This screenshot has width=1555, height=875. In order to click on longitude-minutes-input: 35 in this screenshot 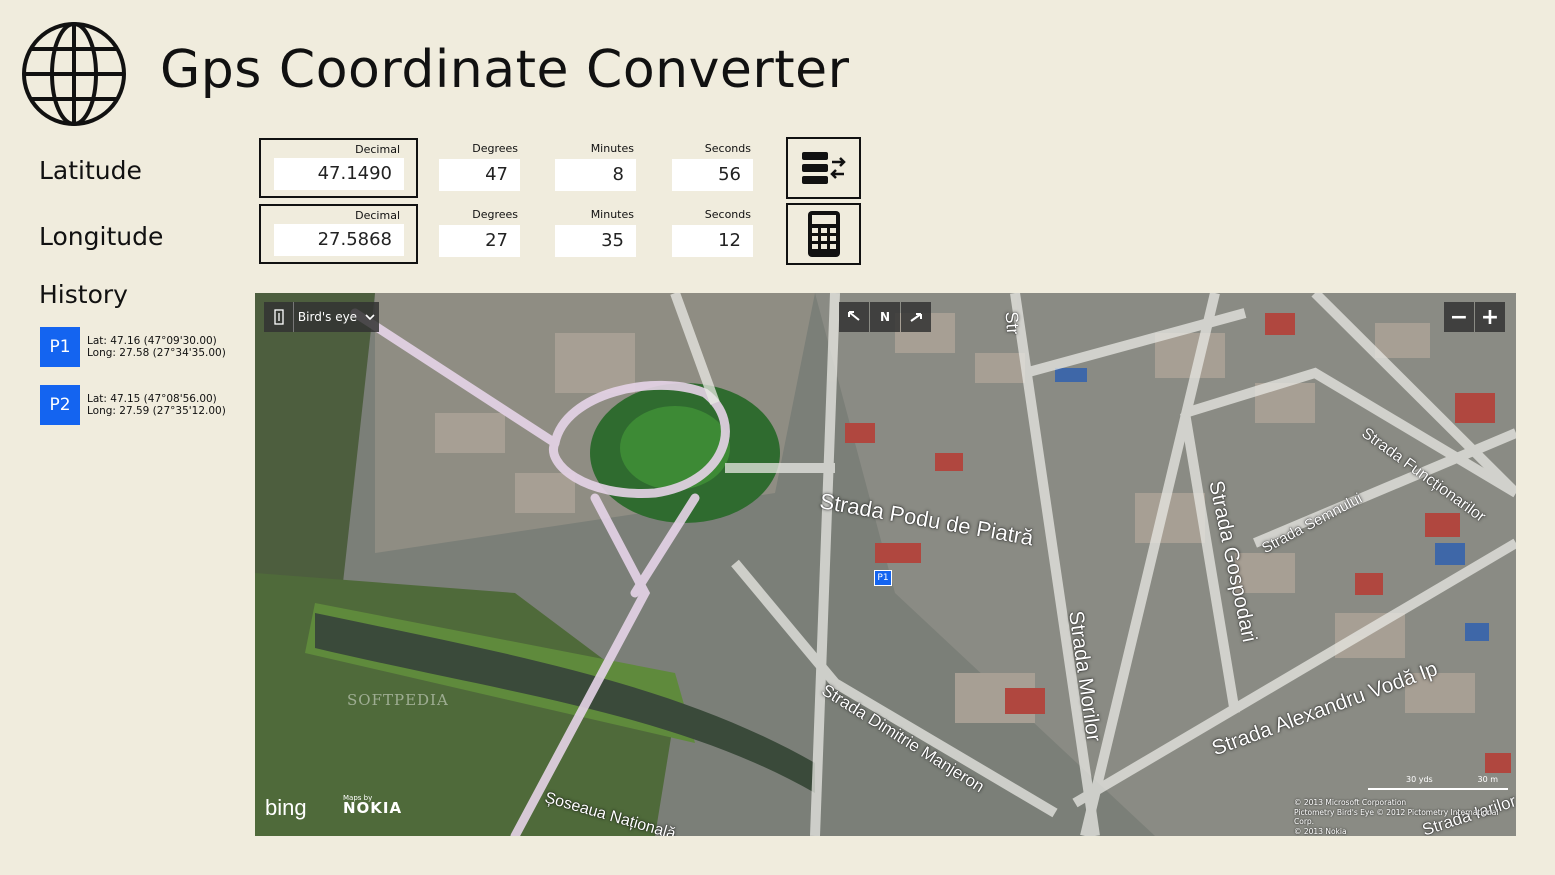, I will do `click(595, 241)`.